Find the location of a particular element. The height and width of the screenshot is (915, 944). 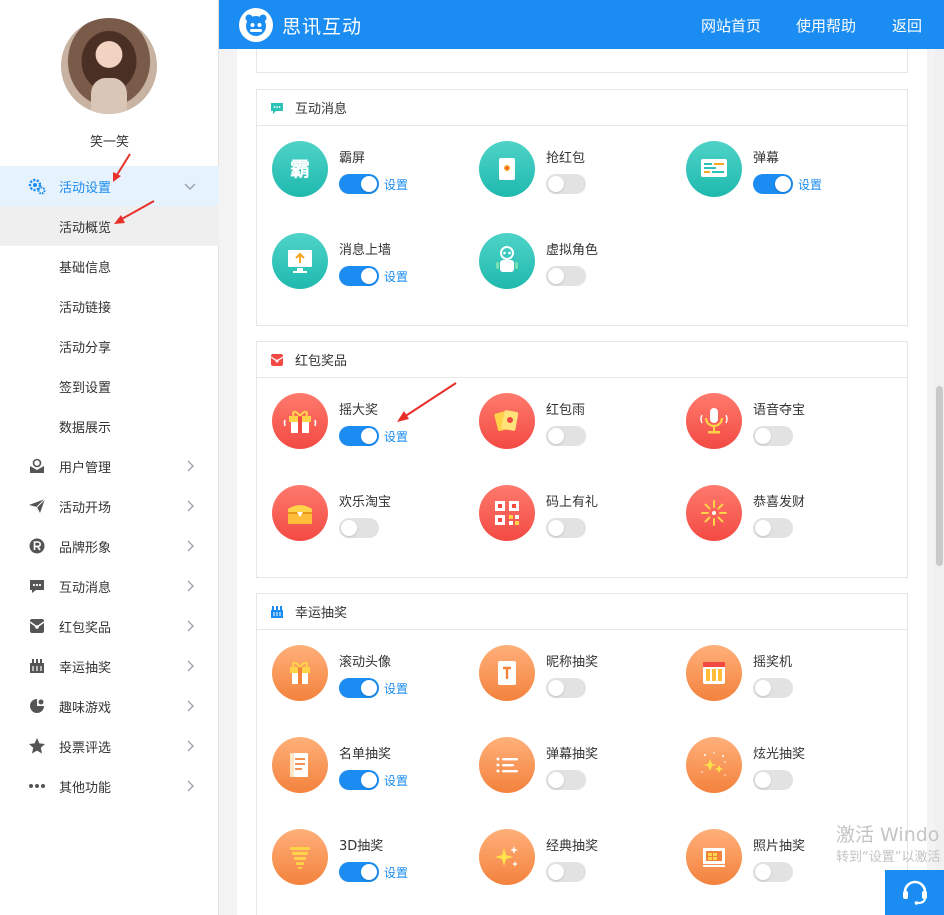

section-title: 幸运抽奖 is located at coordinates (321, 613).